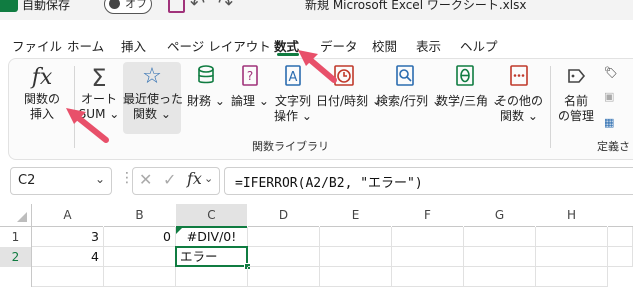 Image resolution: width=633 pixels, height=300 pixels. I want to click on arrow-to-insert-function, so click(87, 125).